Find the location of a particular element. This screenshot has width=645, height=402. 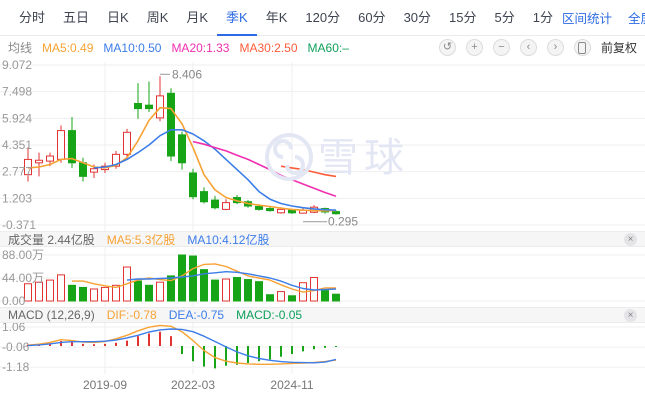

mobile-icon is located at coordinates (582, 47).